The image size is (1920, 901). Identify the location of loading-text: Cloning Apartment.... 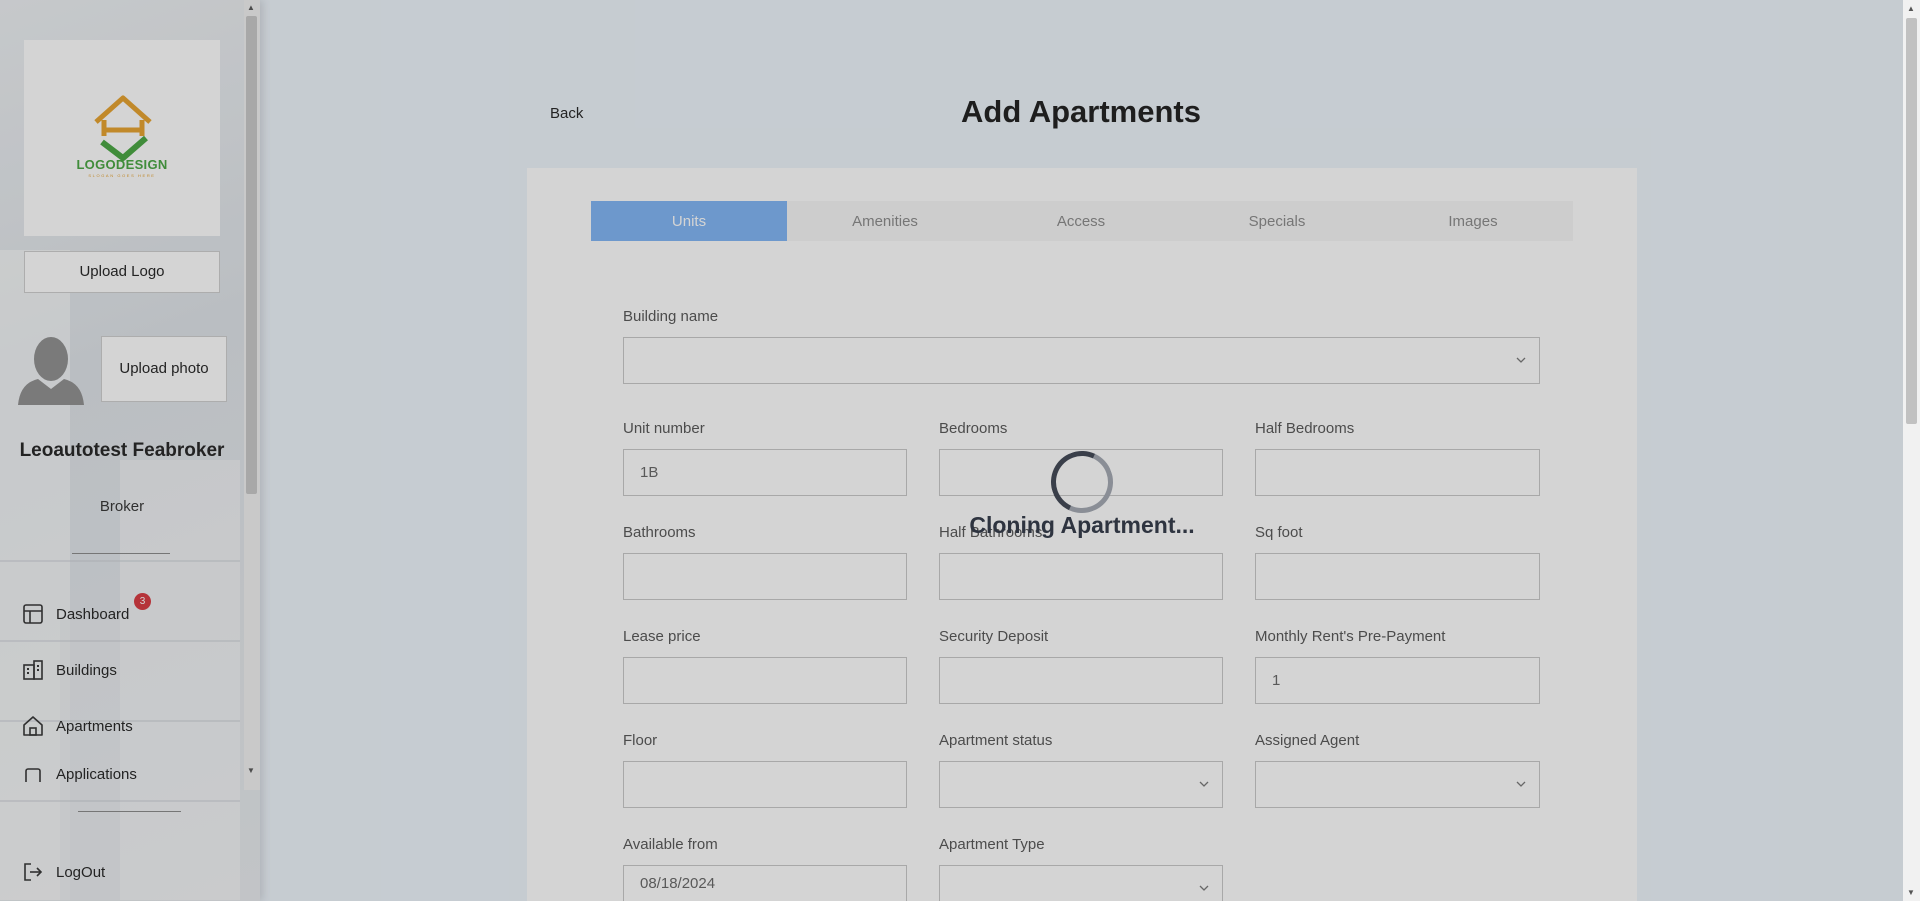
(1082, 525).